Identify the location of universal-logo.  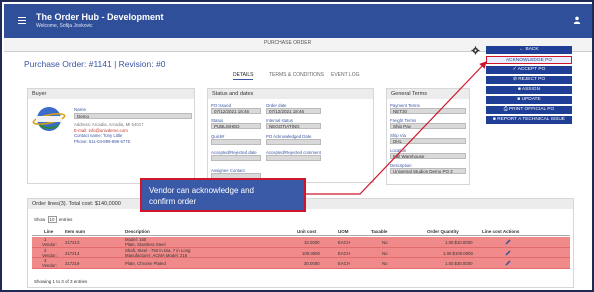
(49, 119).